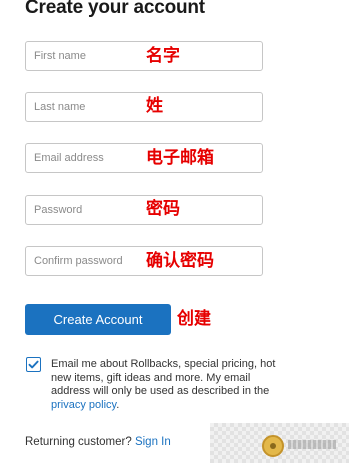  I want to click on watermark, so click(279, 443).